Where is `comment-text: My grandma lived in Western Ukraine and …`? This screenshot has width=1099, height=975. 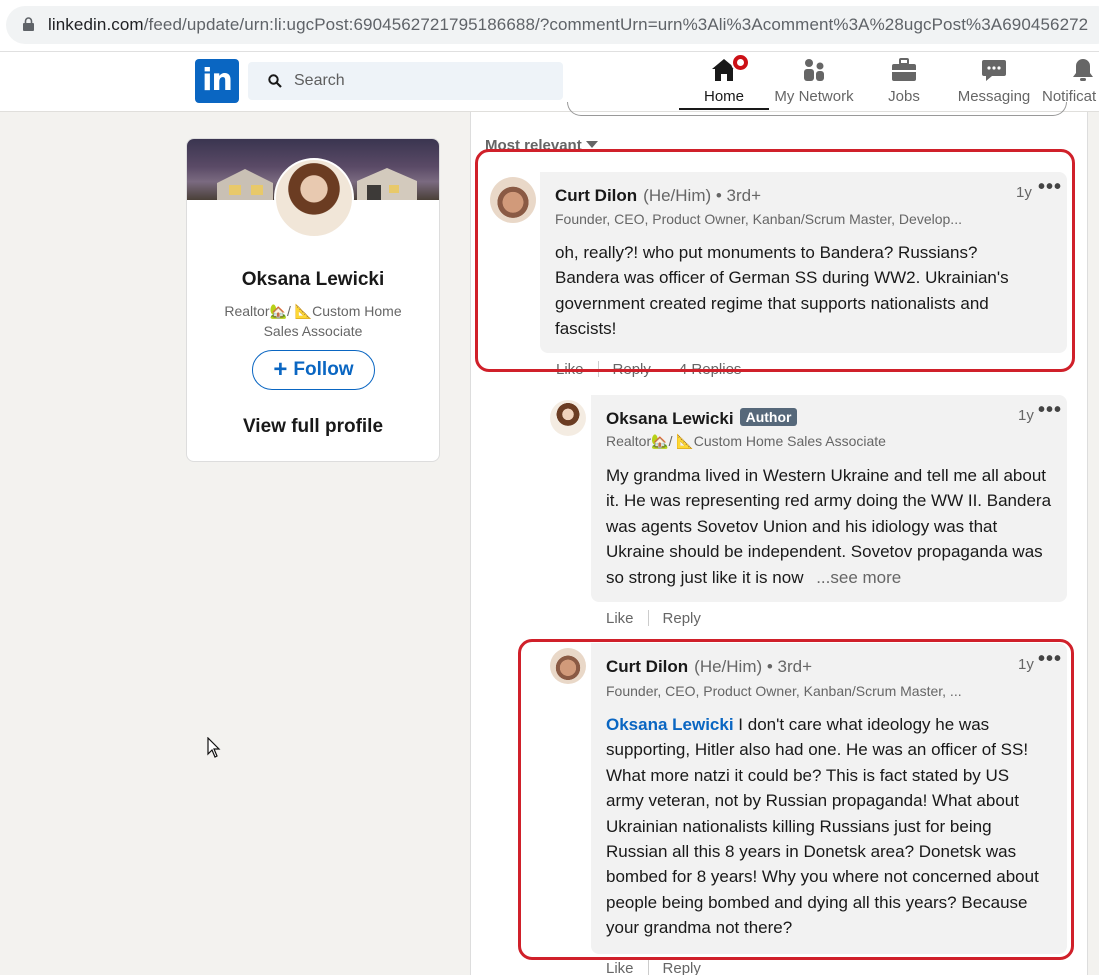 comment-text: My grandma lived in Western Ukraine and … is located at coordinates (829, 526).